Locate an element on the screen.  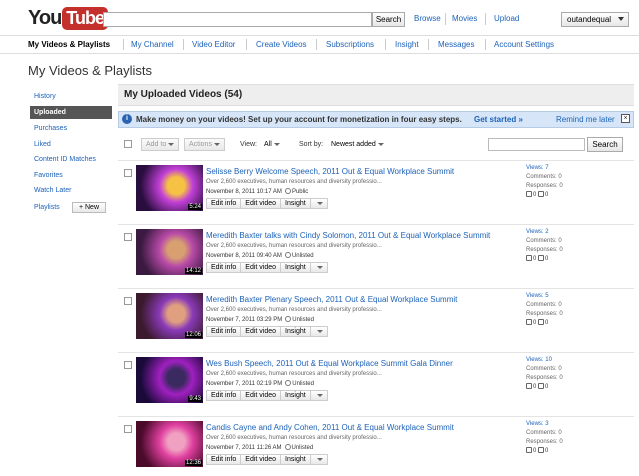
sidebar-item-liked: Liked is located at coordinates (42, 144).